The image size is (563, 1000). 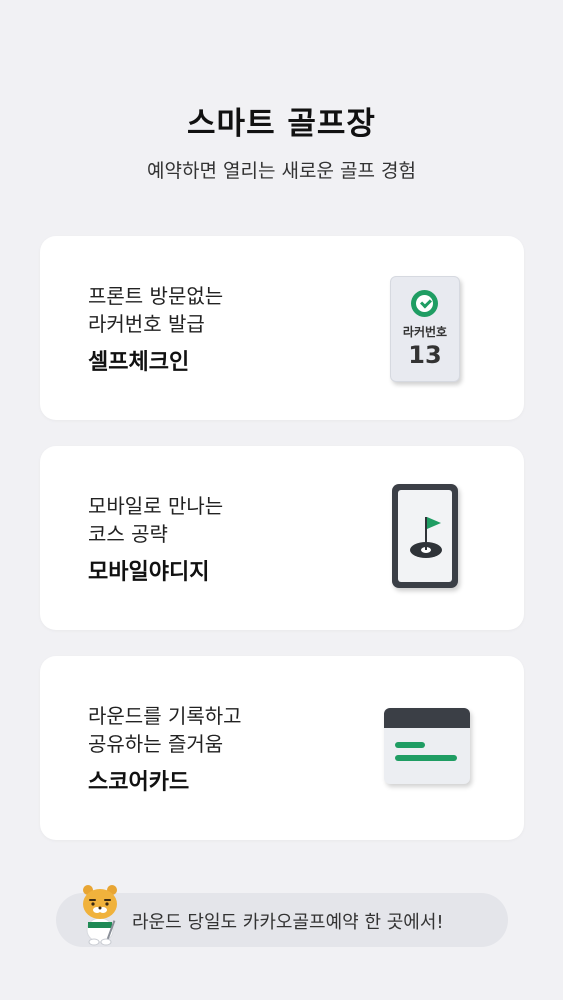 I want to click on ryan-golfer-mascot-icon, so click(x=100, y=915).